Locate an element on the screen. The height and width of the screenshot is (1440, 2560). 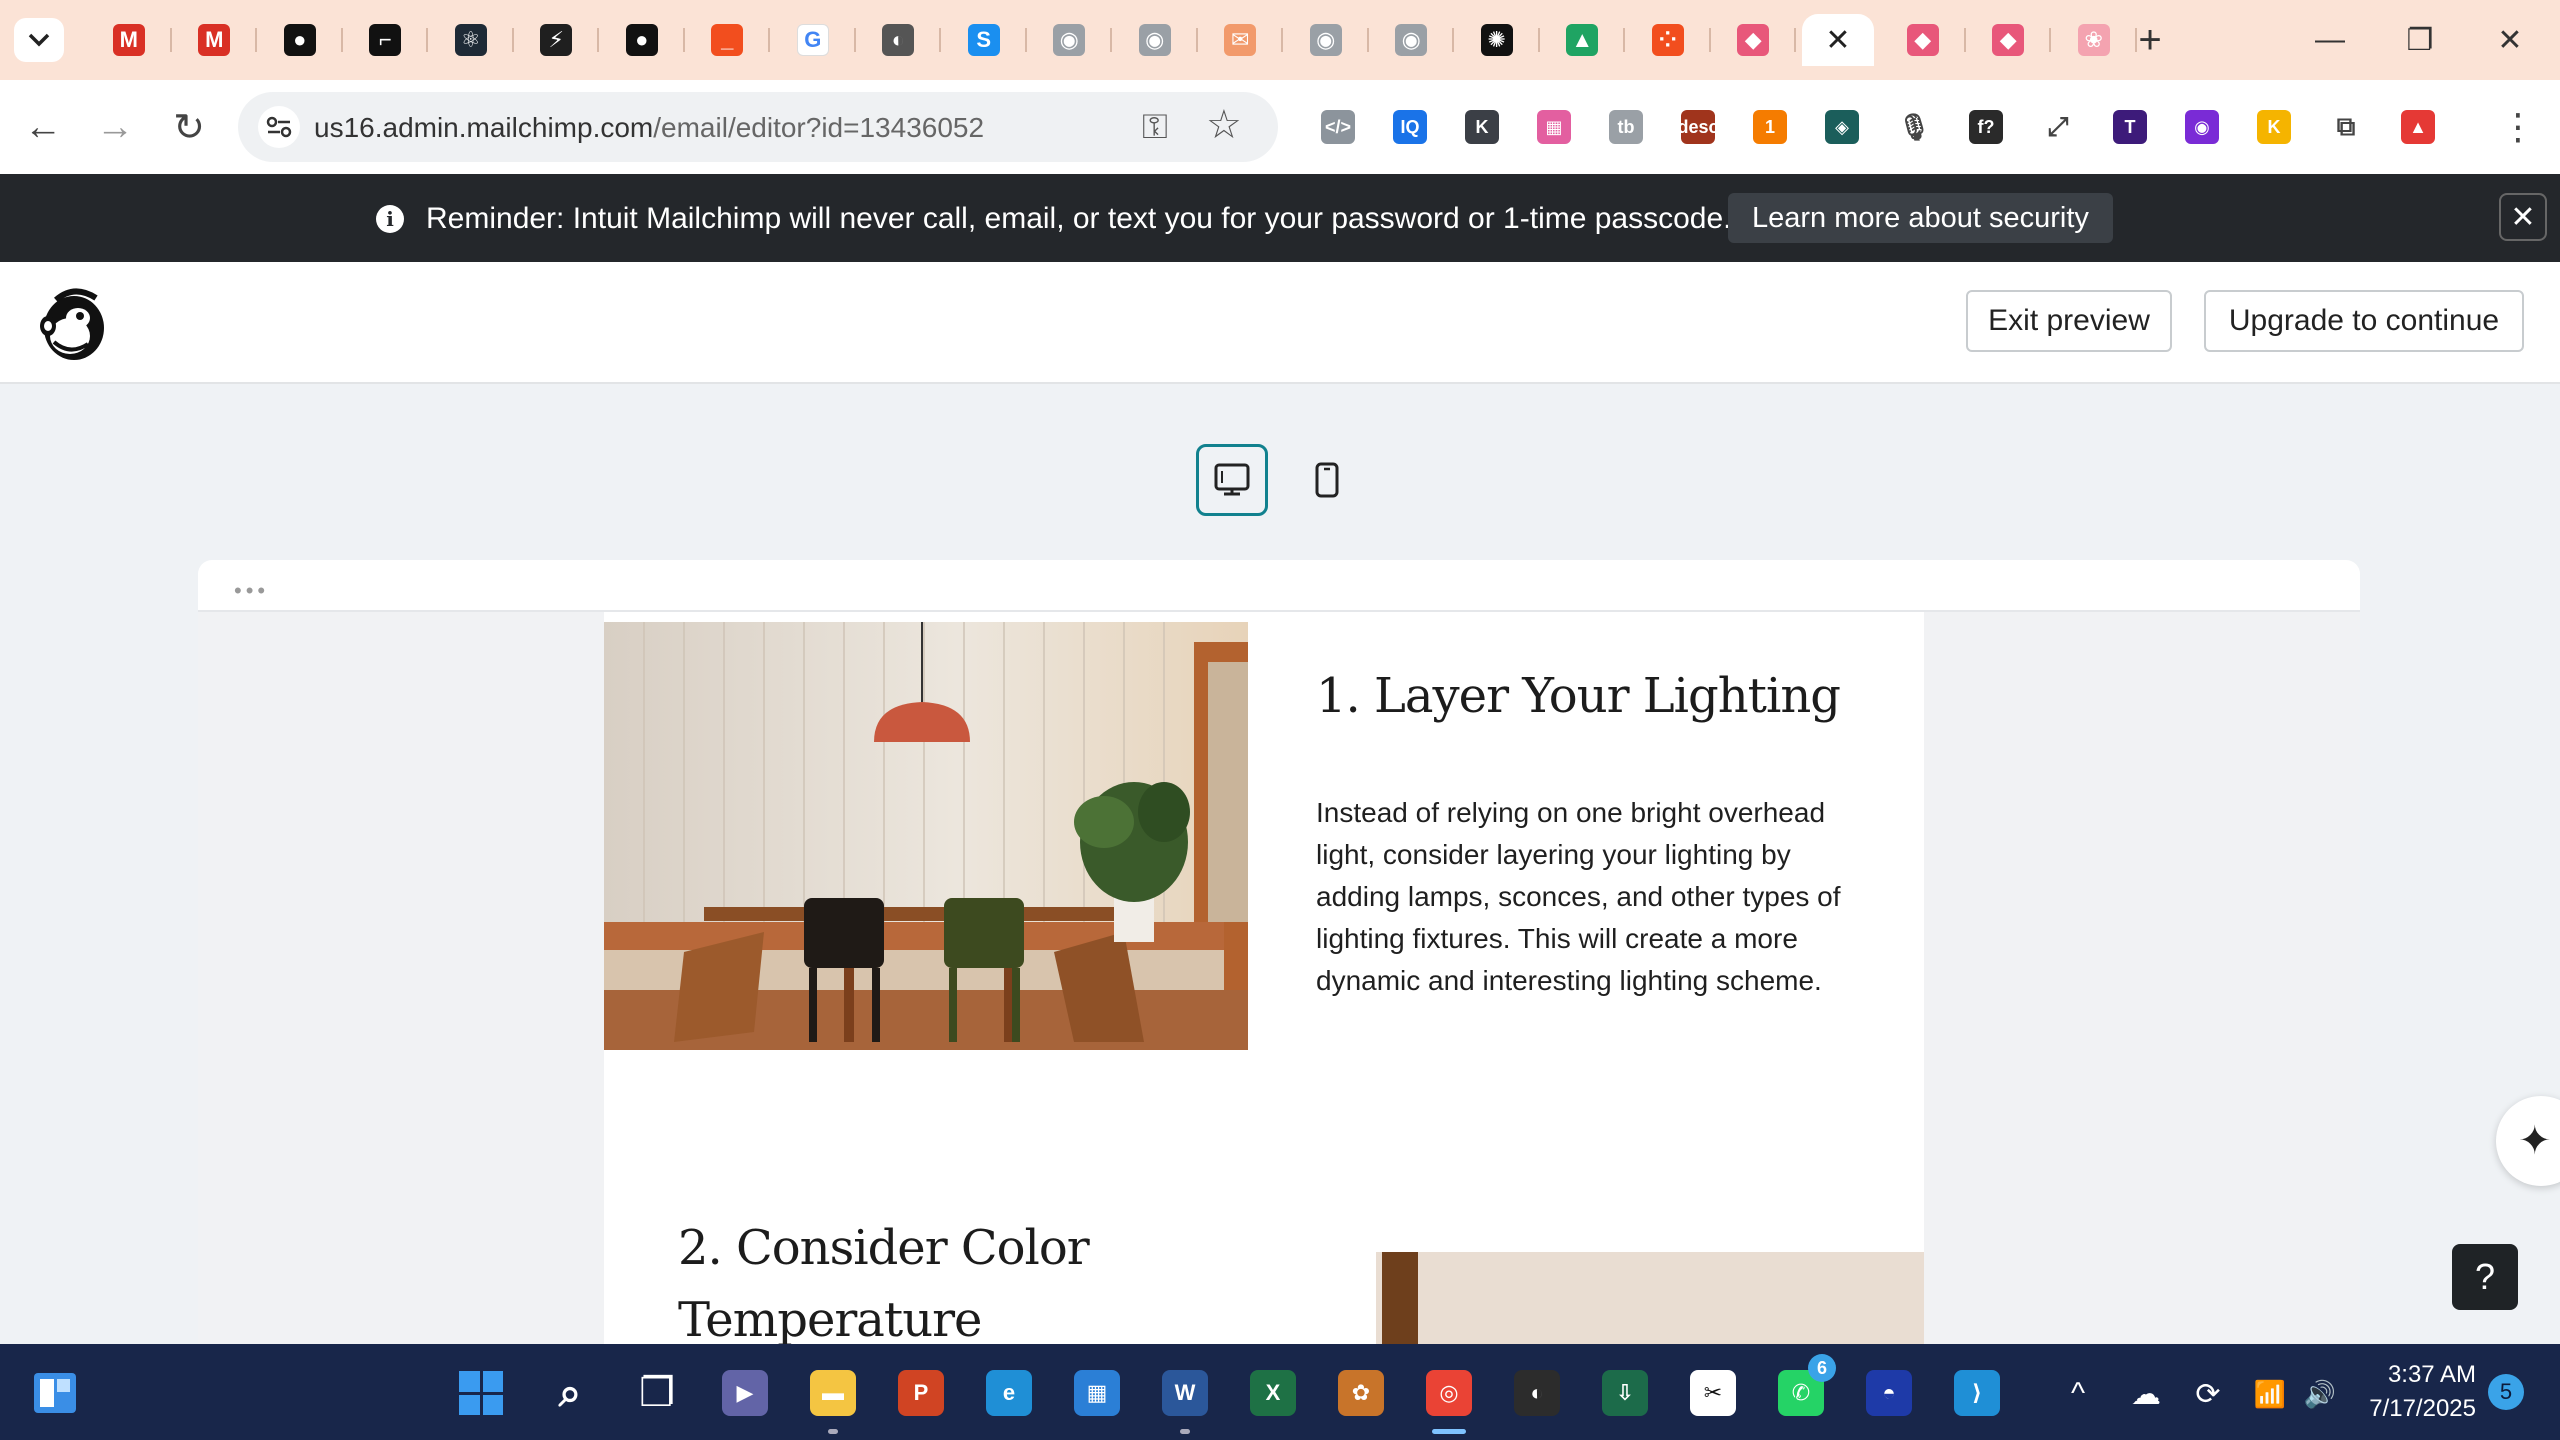
extension-button: </> is located at coordinates (1338, 127).